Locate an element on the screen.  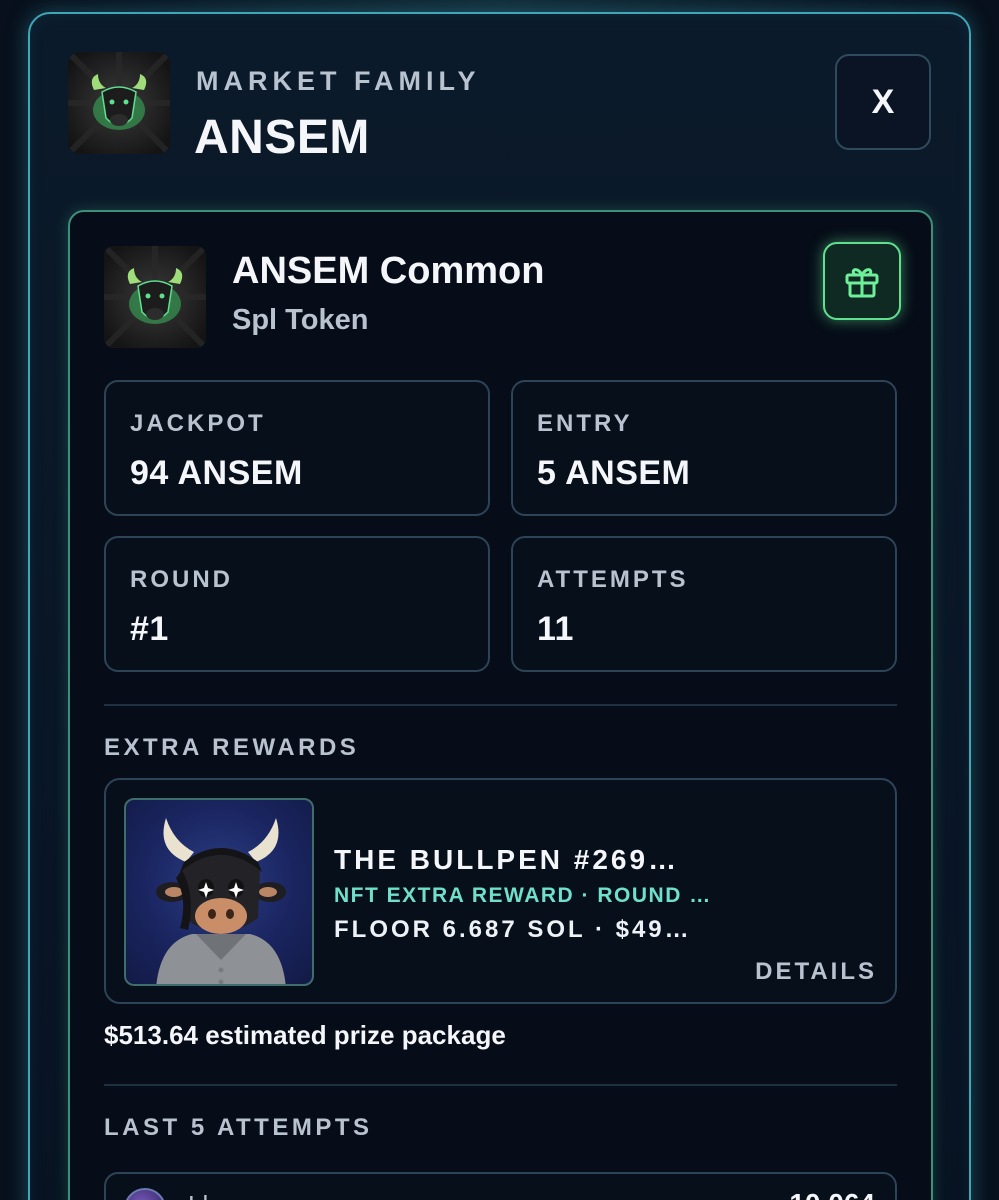
attempt-player-name: Llamz is located at coordinates (222, 1195).